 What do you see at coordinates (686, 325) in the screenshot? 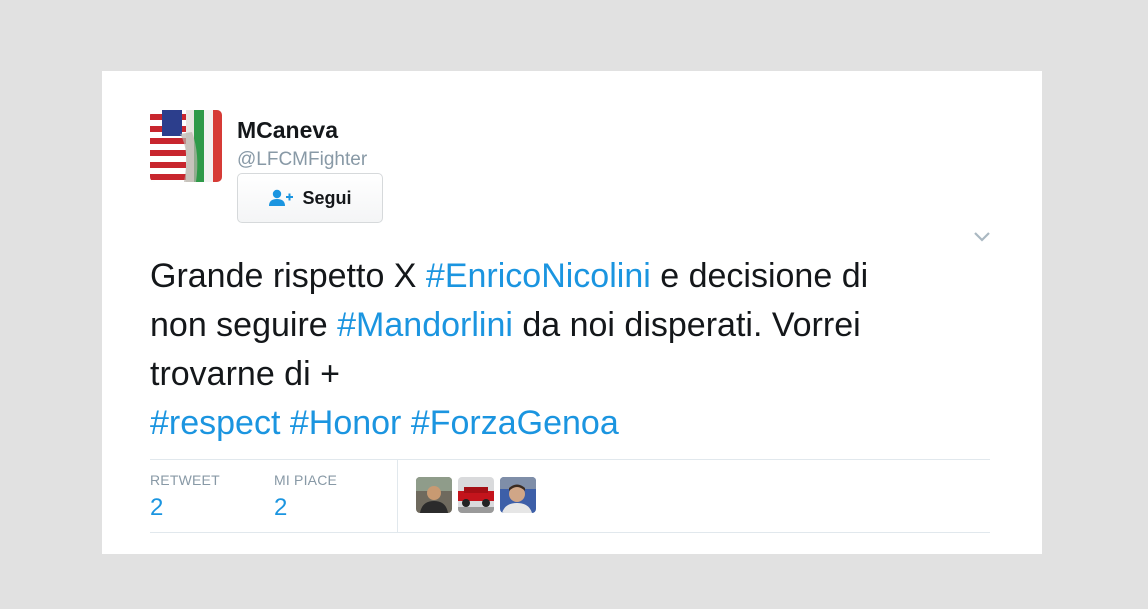
I see `tweet-text-segment: da noi disperati. Vorrei` at bounding box center [686, 325].